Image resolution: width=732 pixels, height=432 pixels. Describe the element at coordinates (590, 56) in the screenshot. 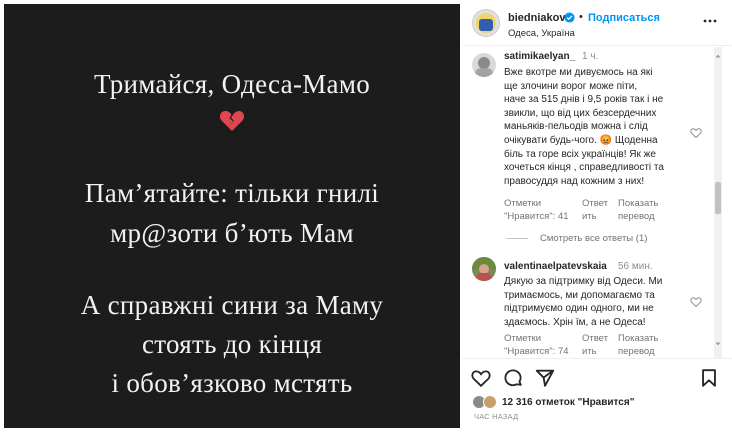

I see `comment-time: 1 ч.` at that location.